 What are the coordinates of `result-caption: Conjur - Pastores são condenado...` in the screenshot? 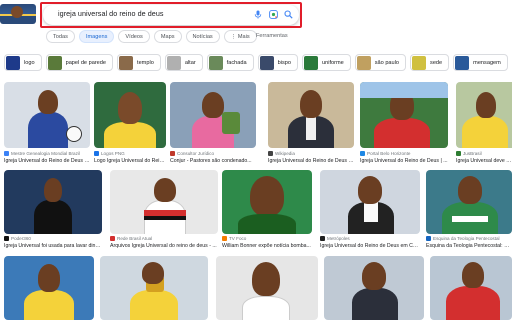 It's located at (213, 161).